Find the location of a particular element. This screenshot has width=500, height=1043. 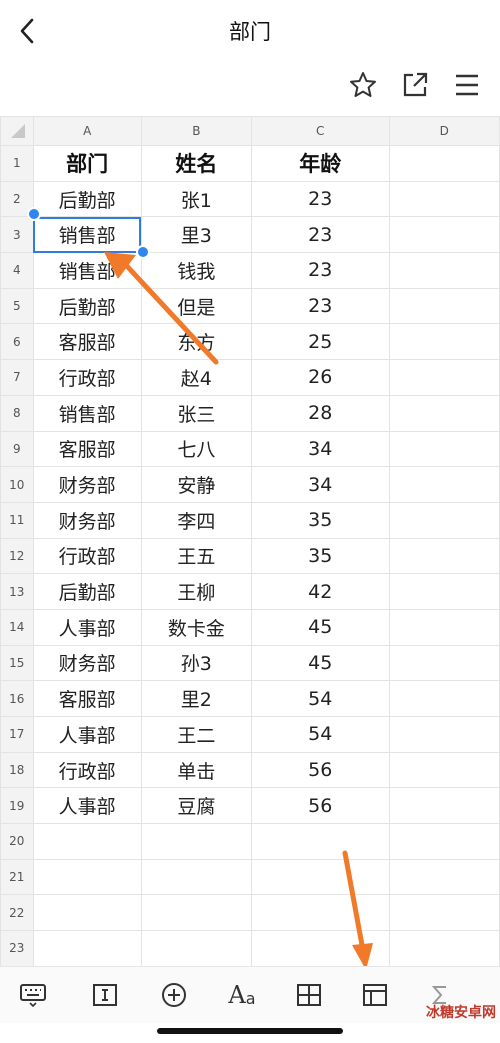

text-cursor-icon is located at coordinates (105, 995).